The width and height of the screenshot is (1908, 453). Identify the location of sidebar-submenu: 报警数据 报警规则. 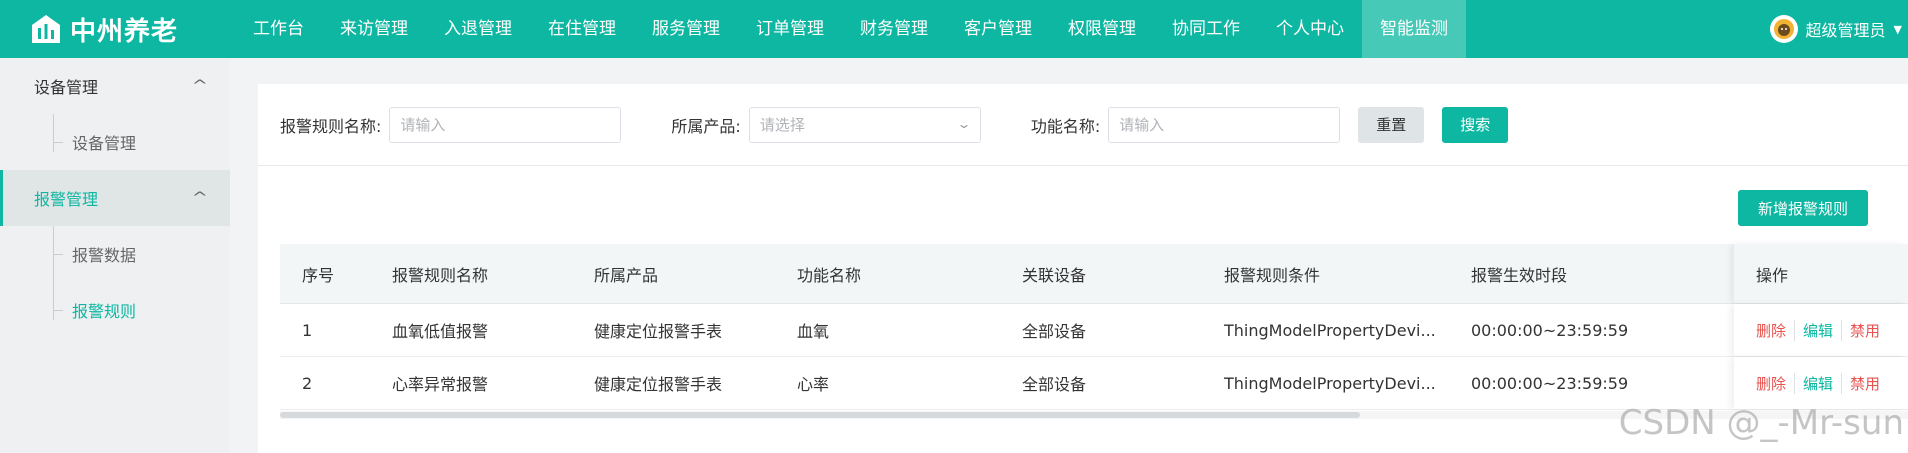
(115, 282).